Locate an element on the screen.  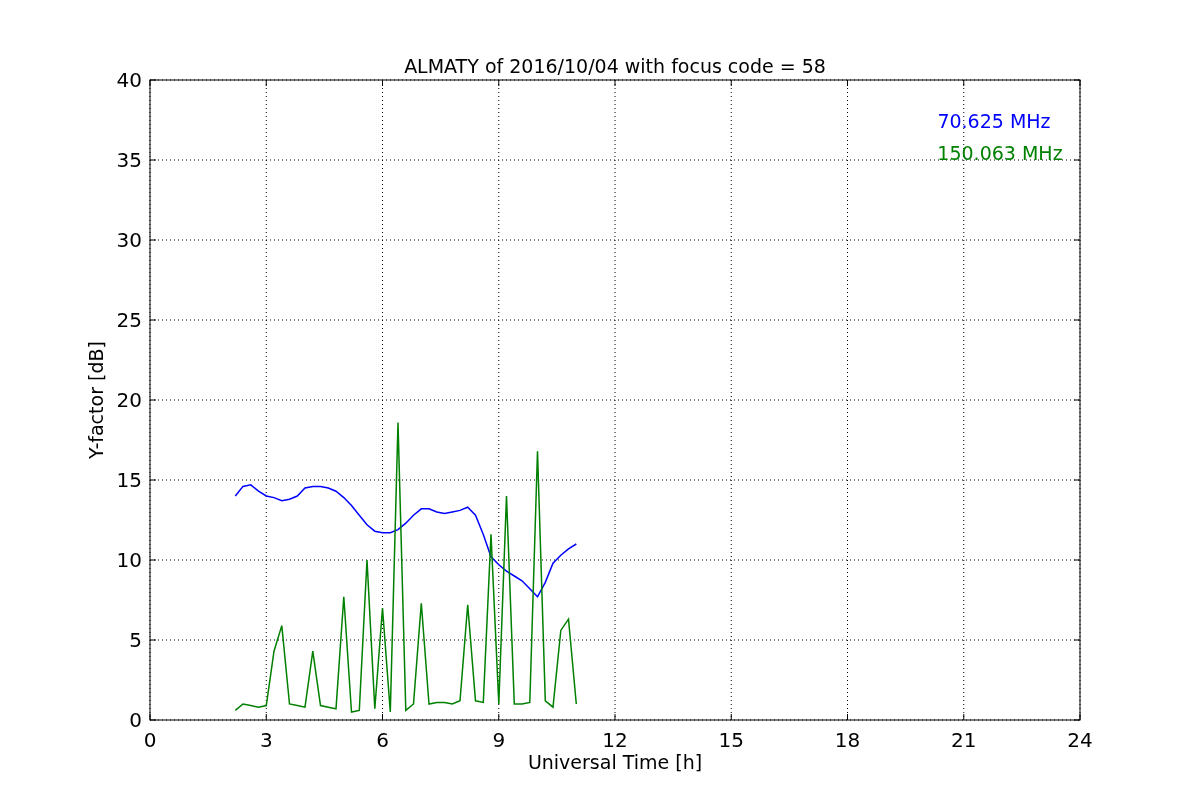
chart-title: ALMATY of 2016/10/04 with focus code = 58 is located at coordinates (615, 66).